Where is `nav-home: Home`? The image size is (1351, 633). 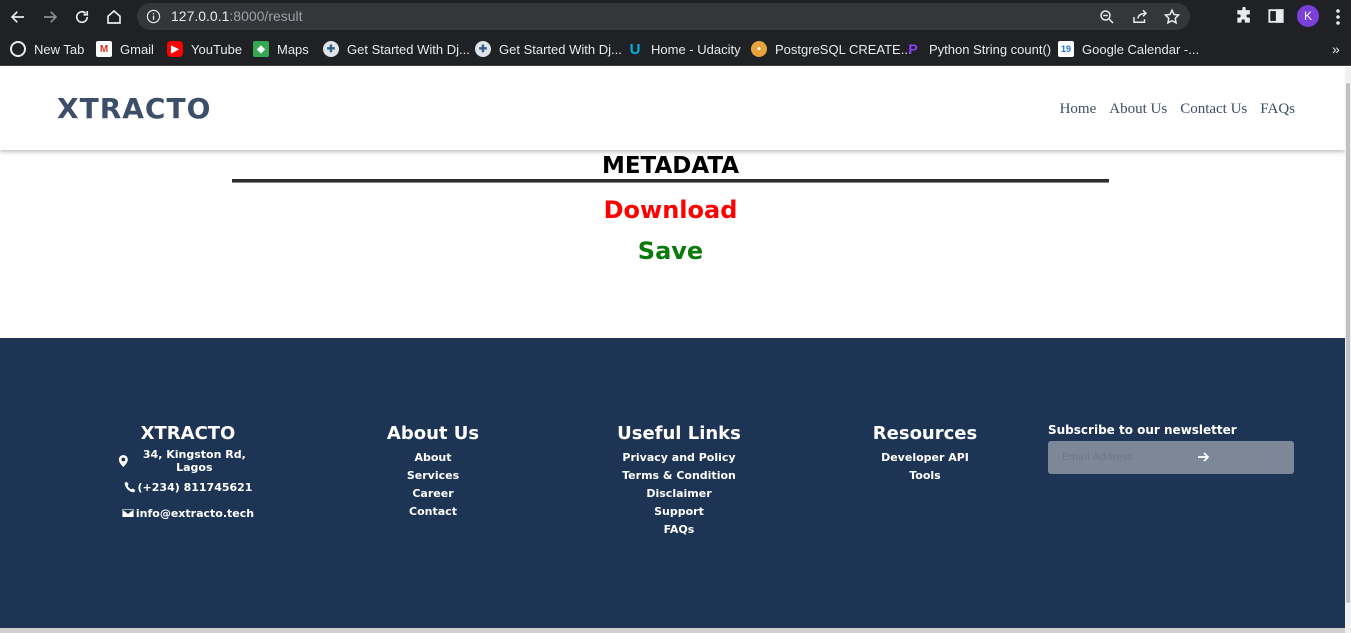 nav-home: Home is located at coordinates (1078, 109).